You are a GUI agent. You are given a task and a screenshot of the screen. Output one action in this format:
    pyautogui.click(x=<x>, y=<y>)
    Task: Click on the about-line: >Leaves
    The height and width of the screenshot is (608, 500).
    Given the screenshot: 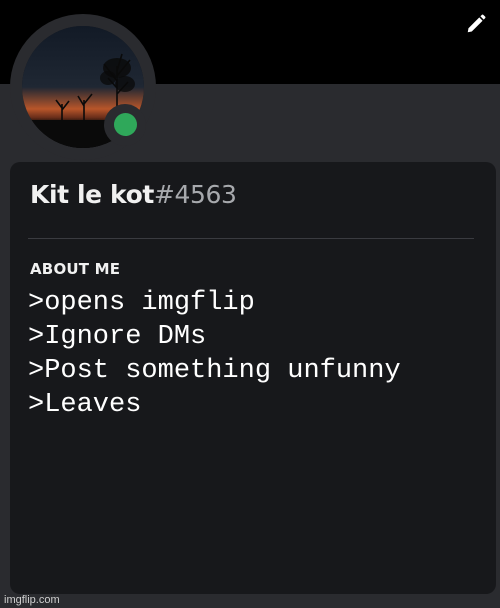 What is the action you would take?
    pyautogui.click(x=85, y=405)
    